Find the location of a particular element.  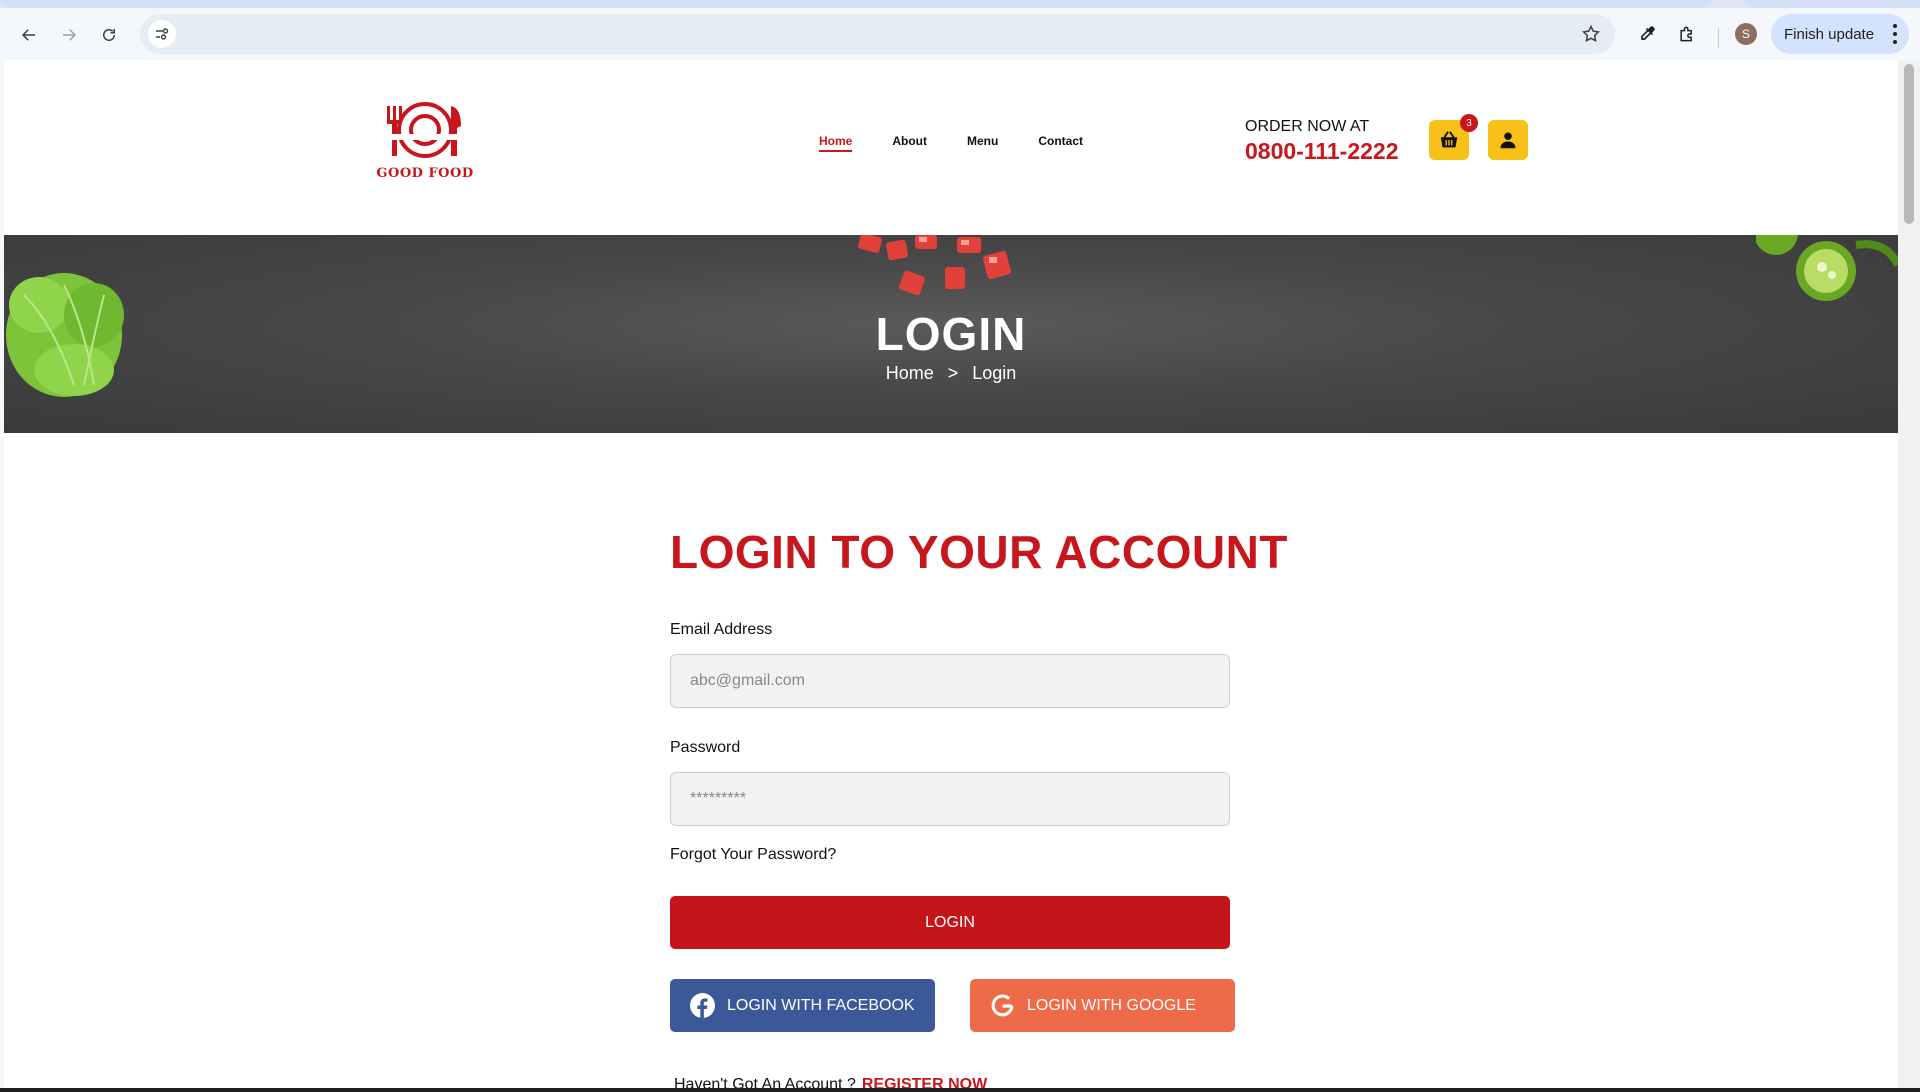

login-with-facebook-button: LOGIN WITH FACEBOOK is located at coordinates (802, 1005).